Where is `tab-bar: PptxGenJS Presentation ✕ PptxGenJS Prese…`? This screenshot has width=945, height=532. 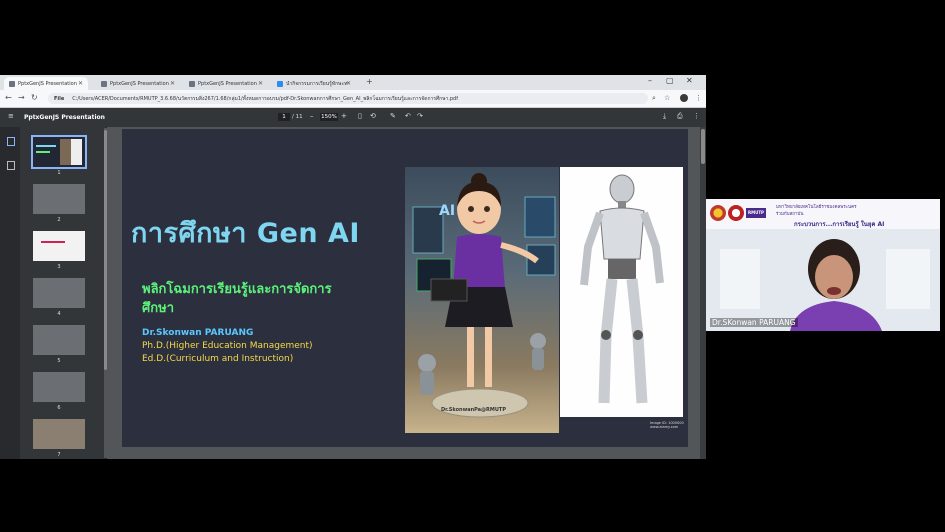 tab-bar: PptxGenJS Presentation ✕ PptxGenJS Prese… is located at coordinates (353, 82).